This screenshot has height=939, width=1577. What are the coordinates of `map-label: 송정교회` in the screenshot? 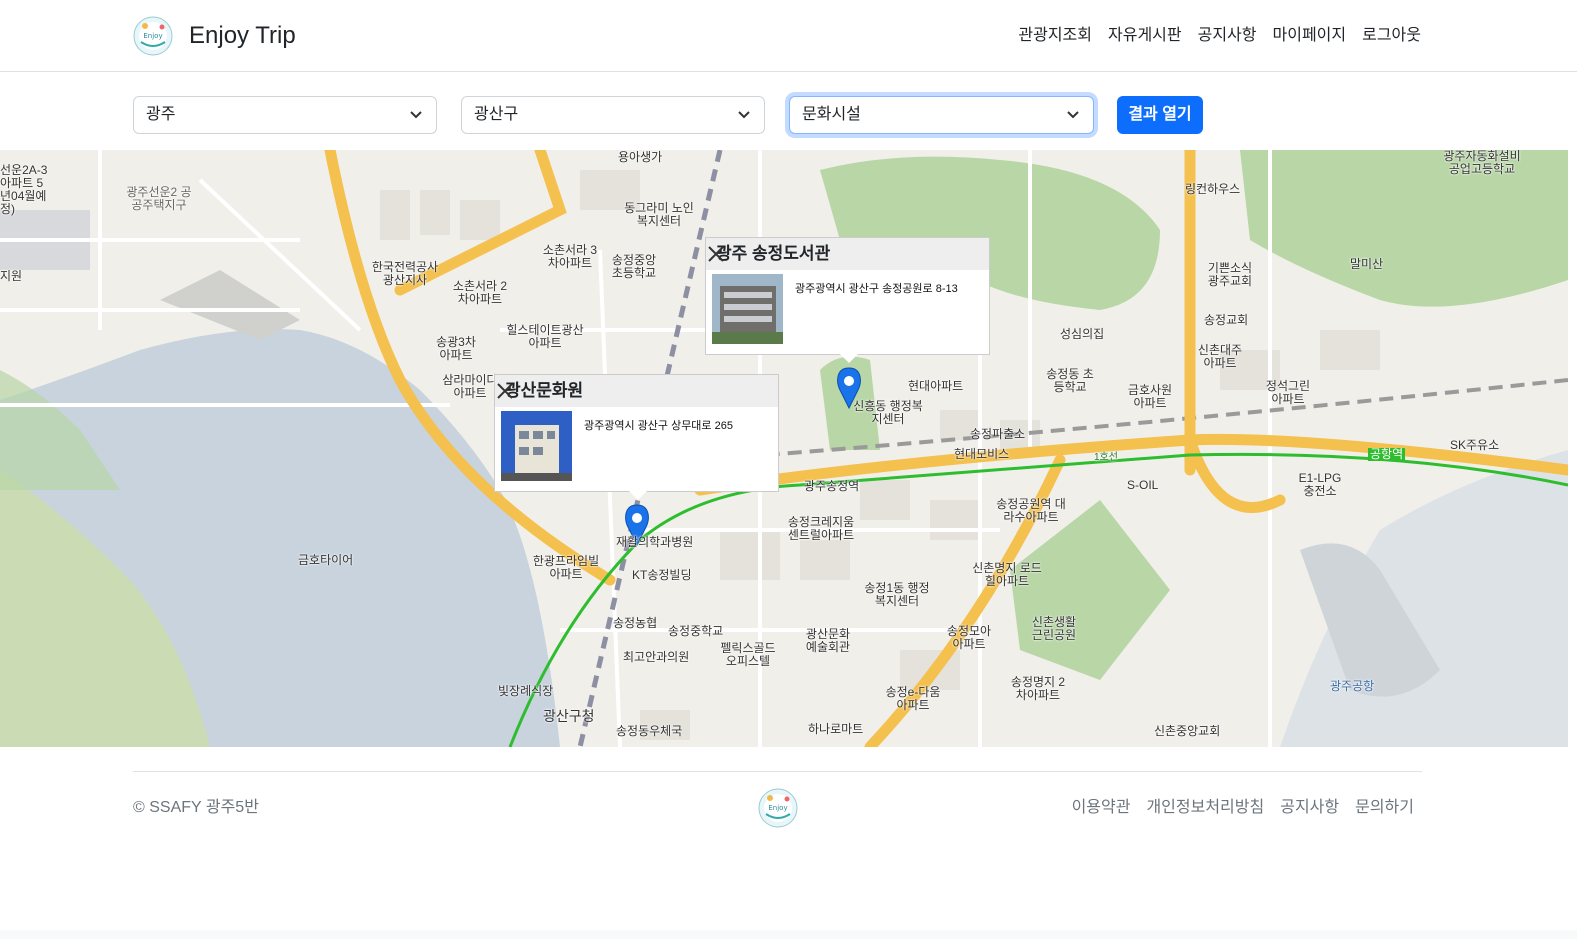 It's located at (1226, 320).